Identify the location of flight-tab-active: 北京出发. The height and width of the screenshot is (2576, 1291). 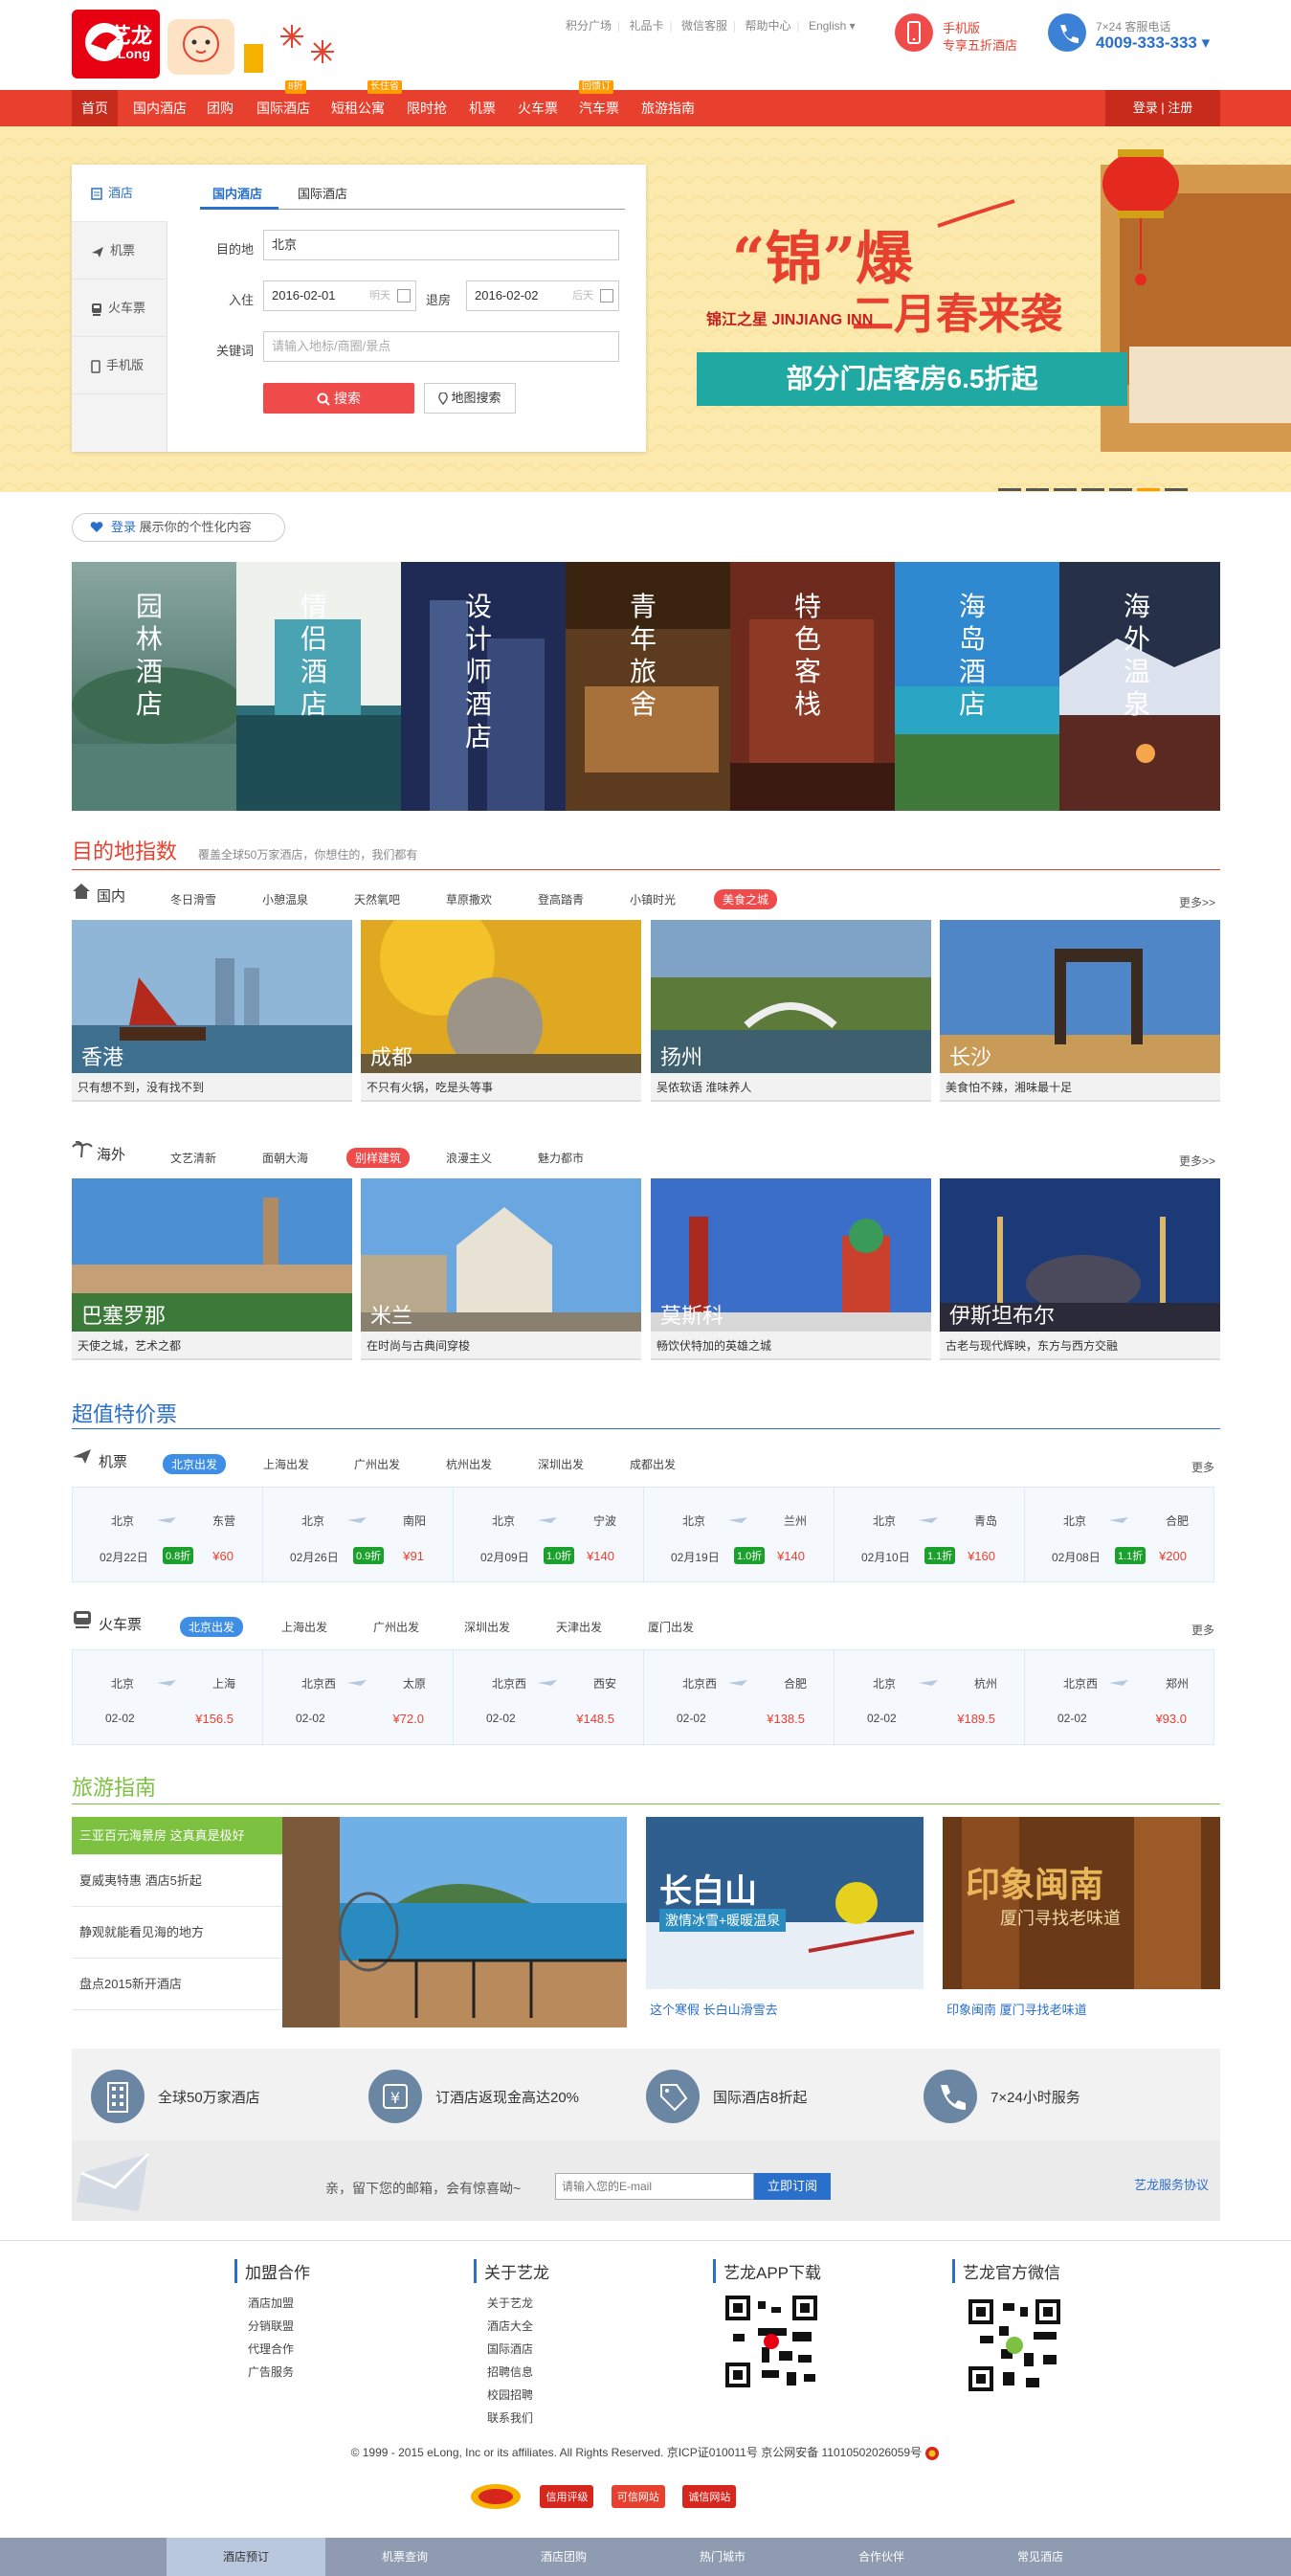
(195, 1464).